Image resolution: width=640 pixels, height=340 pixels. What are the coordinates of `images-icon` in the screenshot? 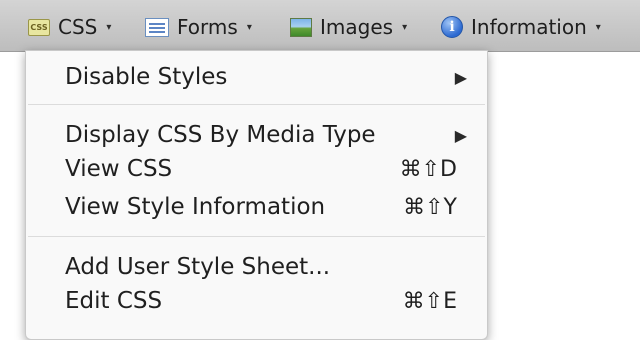 It's located at (301, 27).